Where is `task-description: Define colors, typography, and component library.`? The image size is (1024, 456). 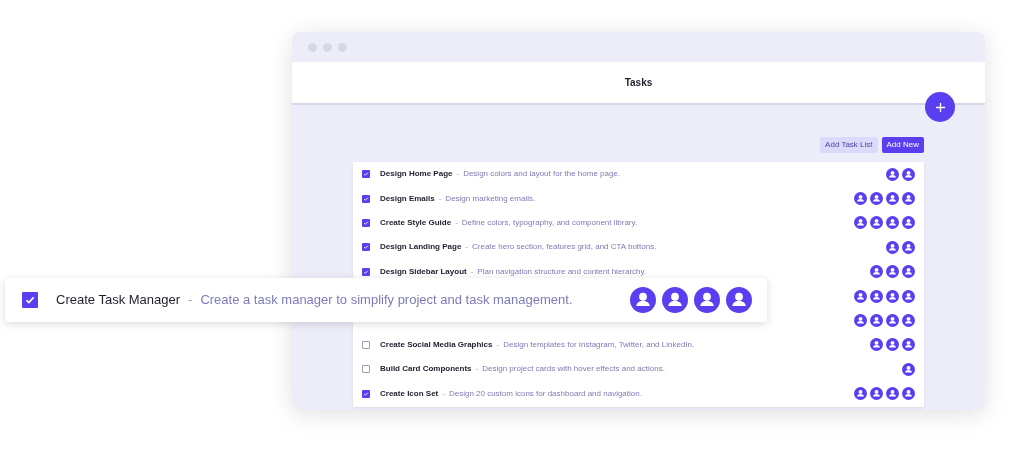
task-description: Define colors, typography, and component library. is located at coordinates (549, 222).